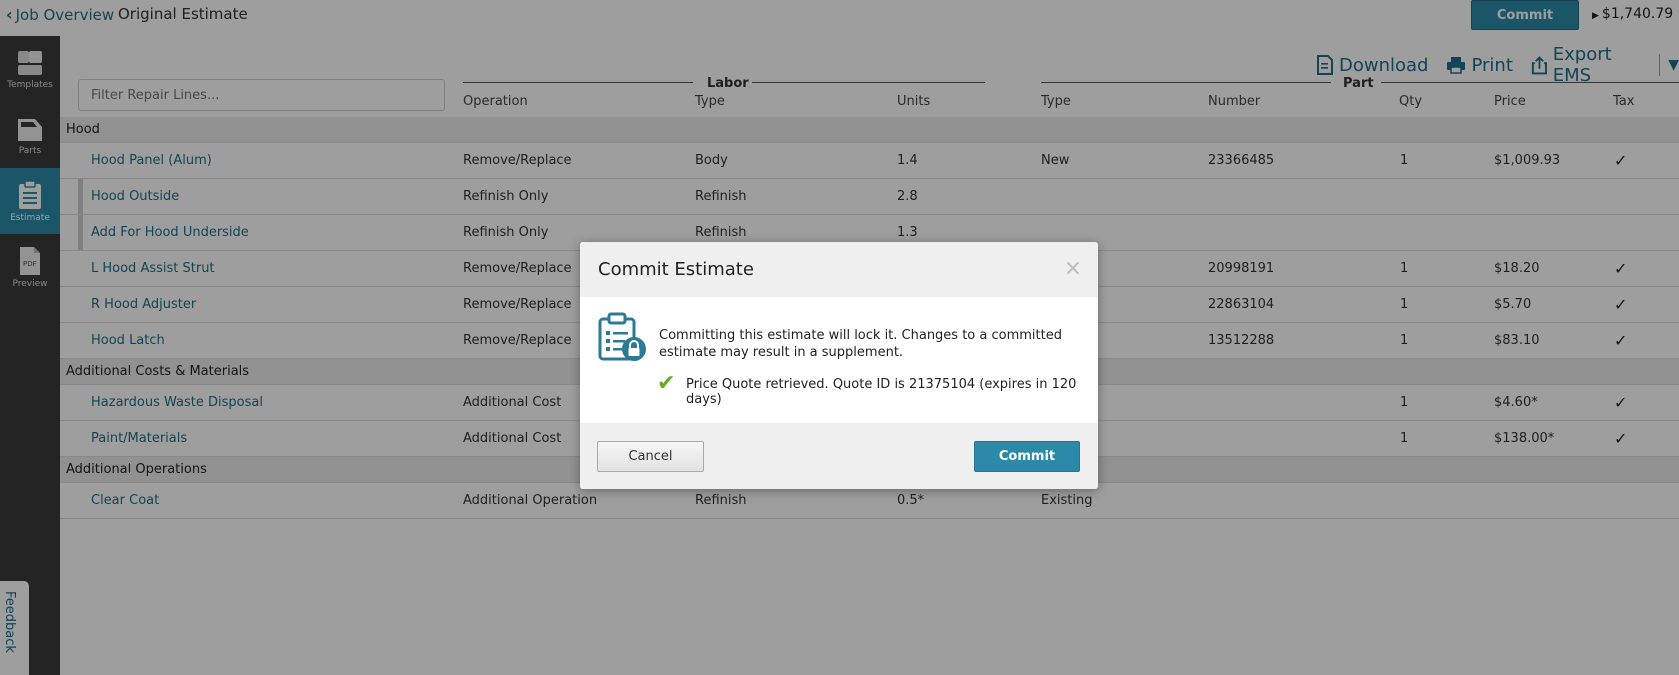 The image size is (1679, 675). What do you see at coordinates (1073, 268) in the screenshot?
I see `close-icon: ×` at bounding box center [1073, 268].